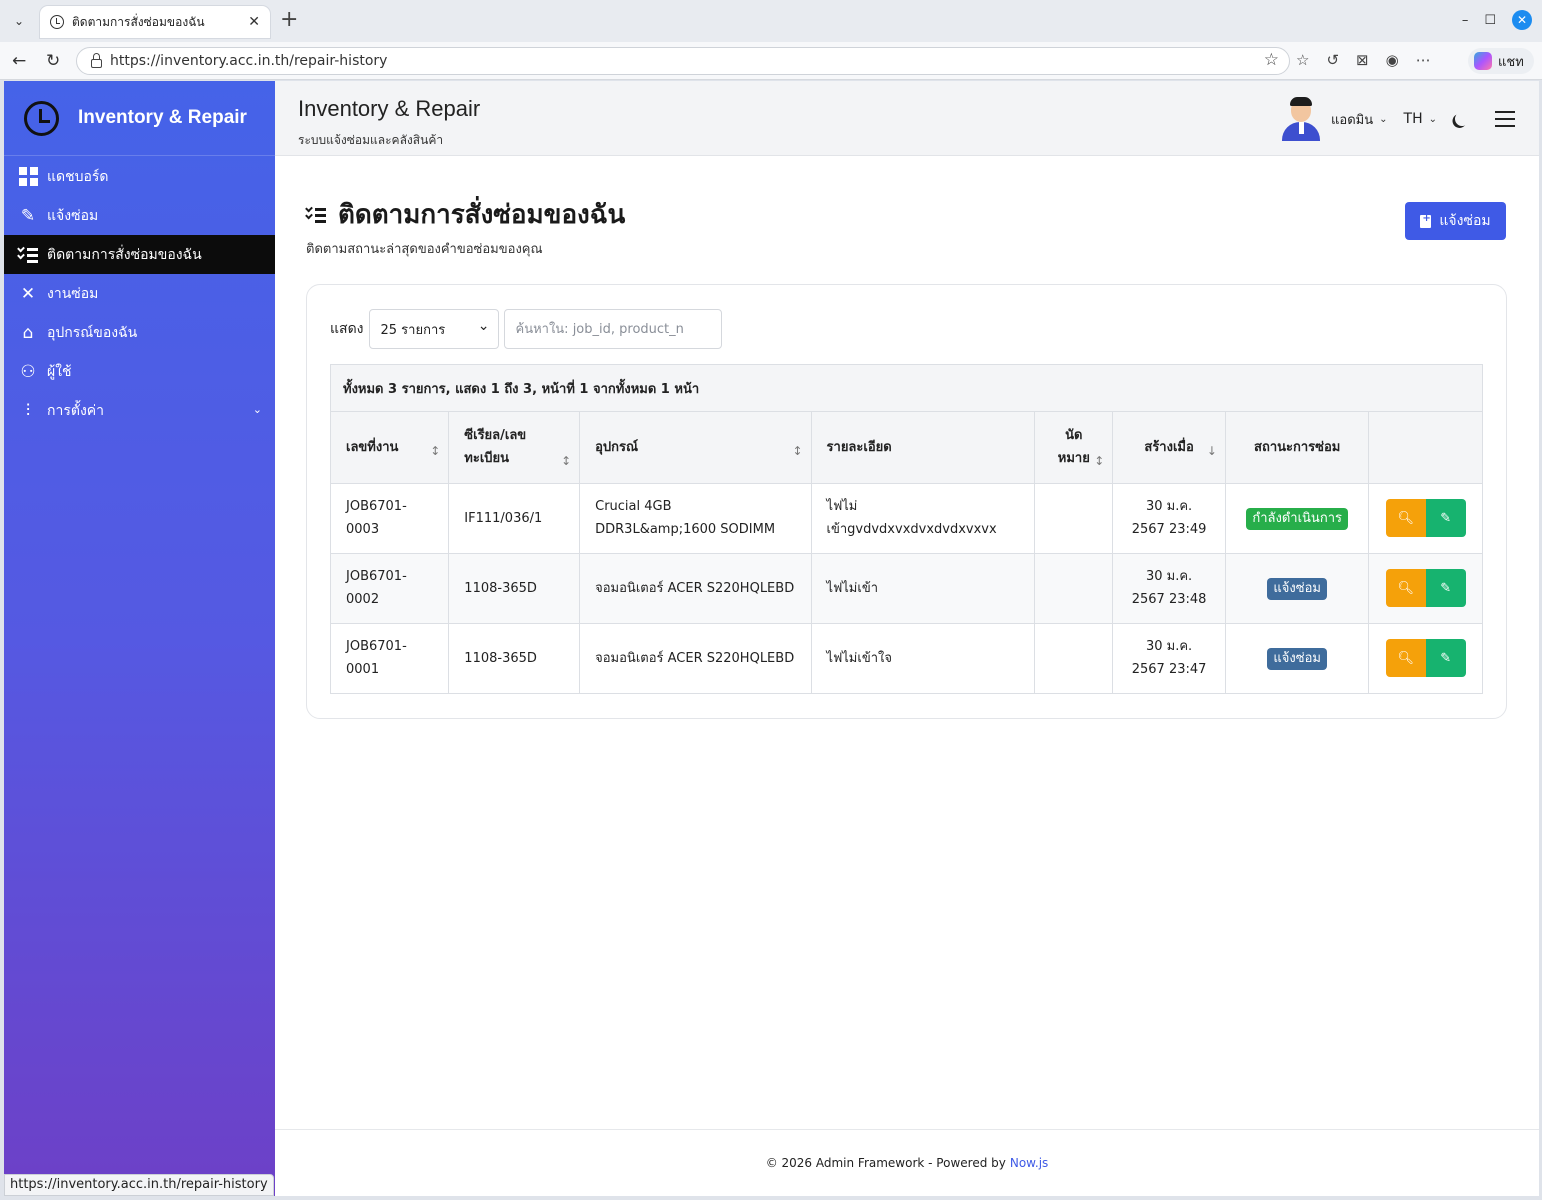  Describe the element at coordinates (1352, 119) in the screenshot. I see `user-menu: แอดมิน` at that location.